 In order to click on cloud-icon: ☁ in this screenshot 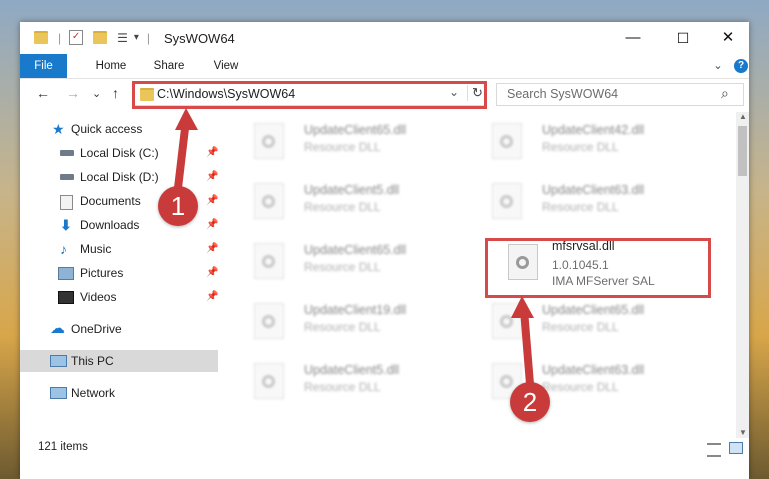, I will do `click(57, 328)`.